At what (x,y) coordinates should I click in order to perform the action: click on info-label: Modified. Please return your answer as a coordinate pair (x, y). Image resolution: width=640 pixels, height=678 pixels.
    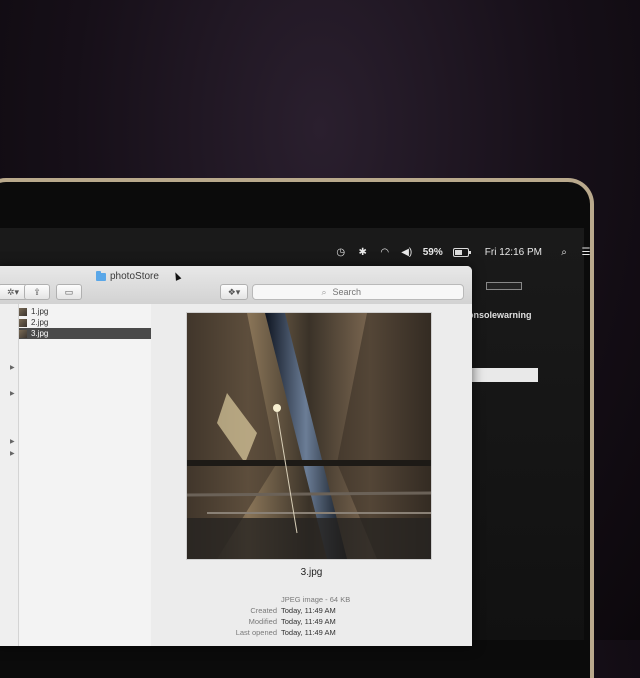
    Looking at the image, I should click on (262, 621).